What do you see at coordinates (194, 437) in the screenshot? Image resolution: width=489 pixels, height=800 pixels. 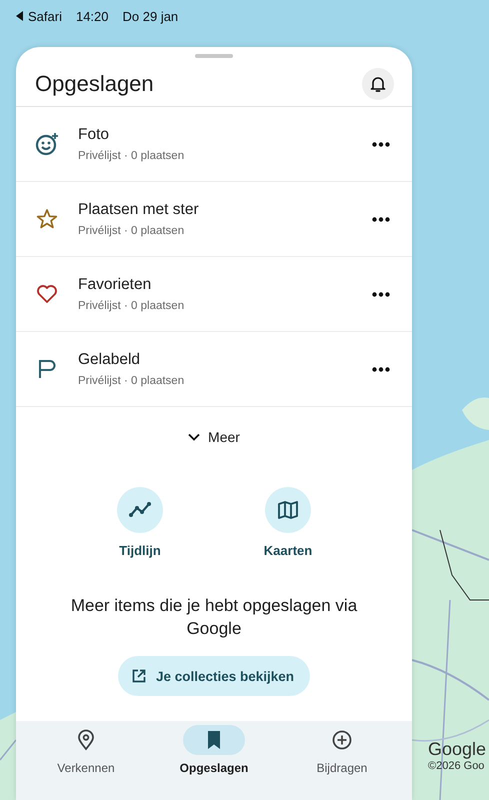 I see `chevron-down-icon` at bounding box center [194, 437].